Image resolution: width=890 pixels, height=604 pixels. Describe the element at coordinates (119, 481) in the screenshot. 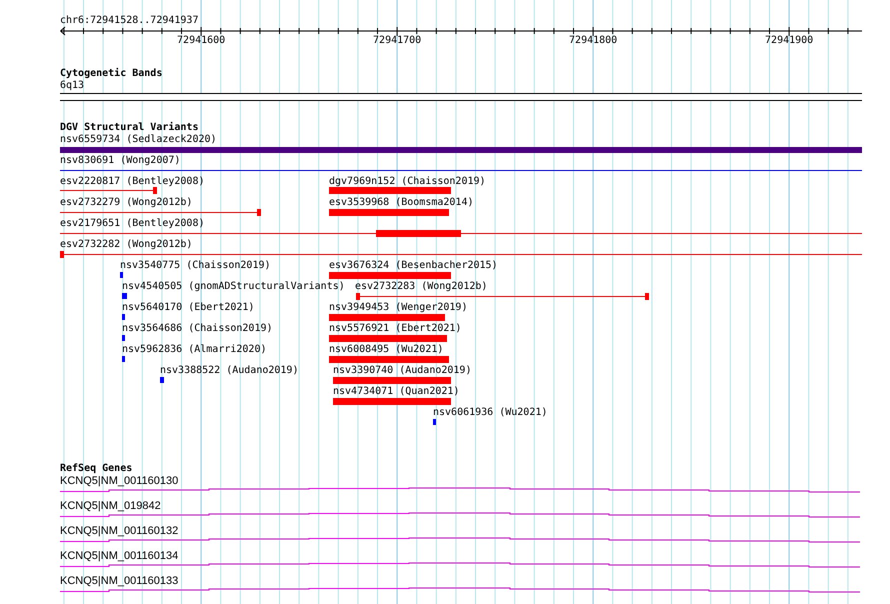

I see `gene-label: KCNQ5|NM_001160130` at that location.